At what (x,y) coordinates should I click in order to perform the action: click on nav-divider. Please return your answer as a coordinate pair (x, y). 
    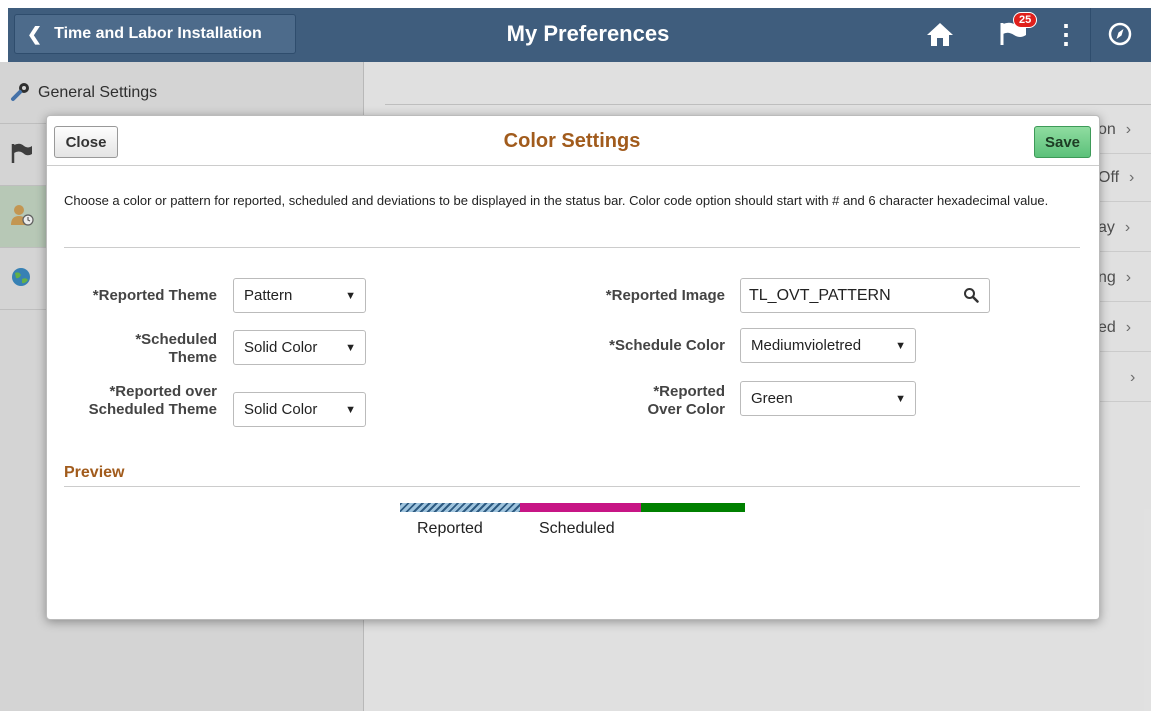
    Looking at the image, I should click on (1090, 35).